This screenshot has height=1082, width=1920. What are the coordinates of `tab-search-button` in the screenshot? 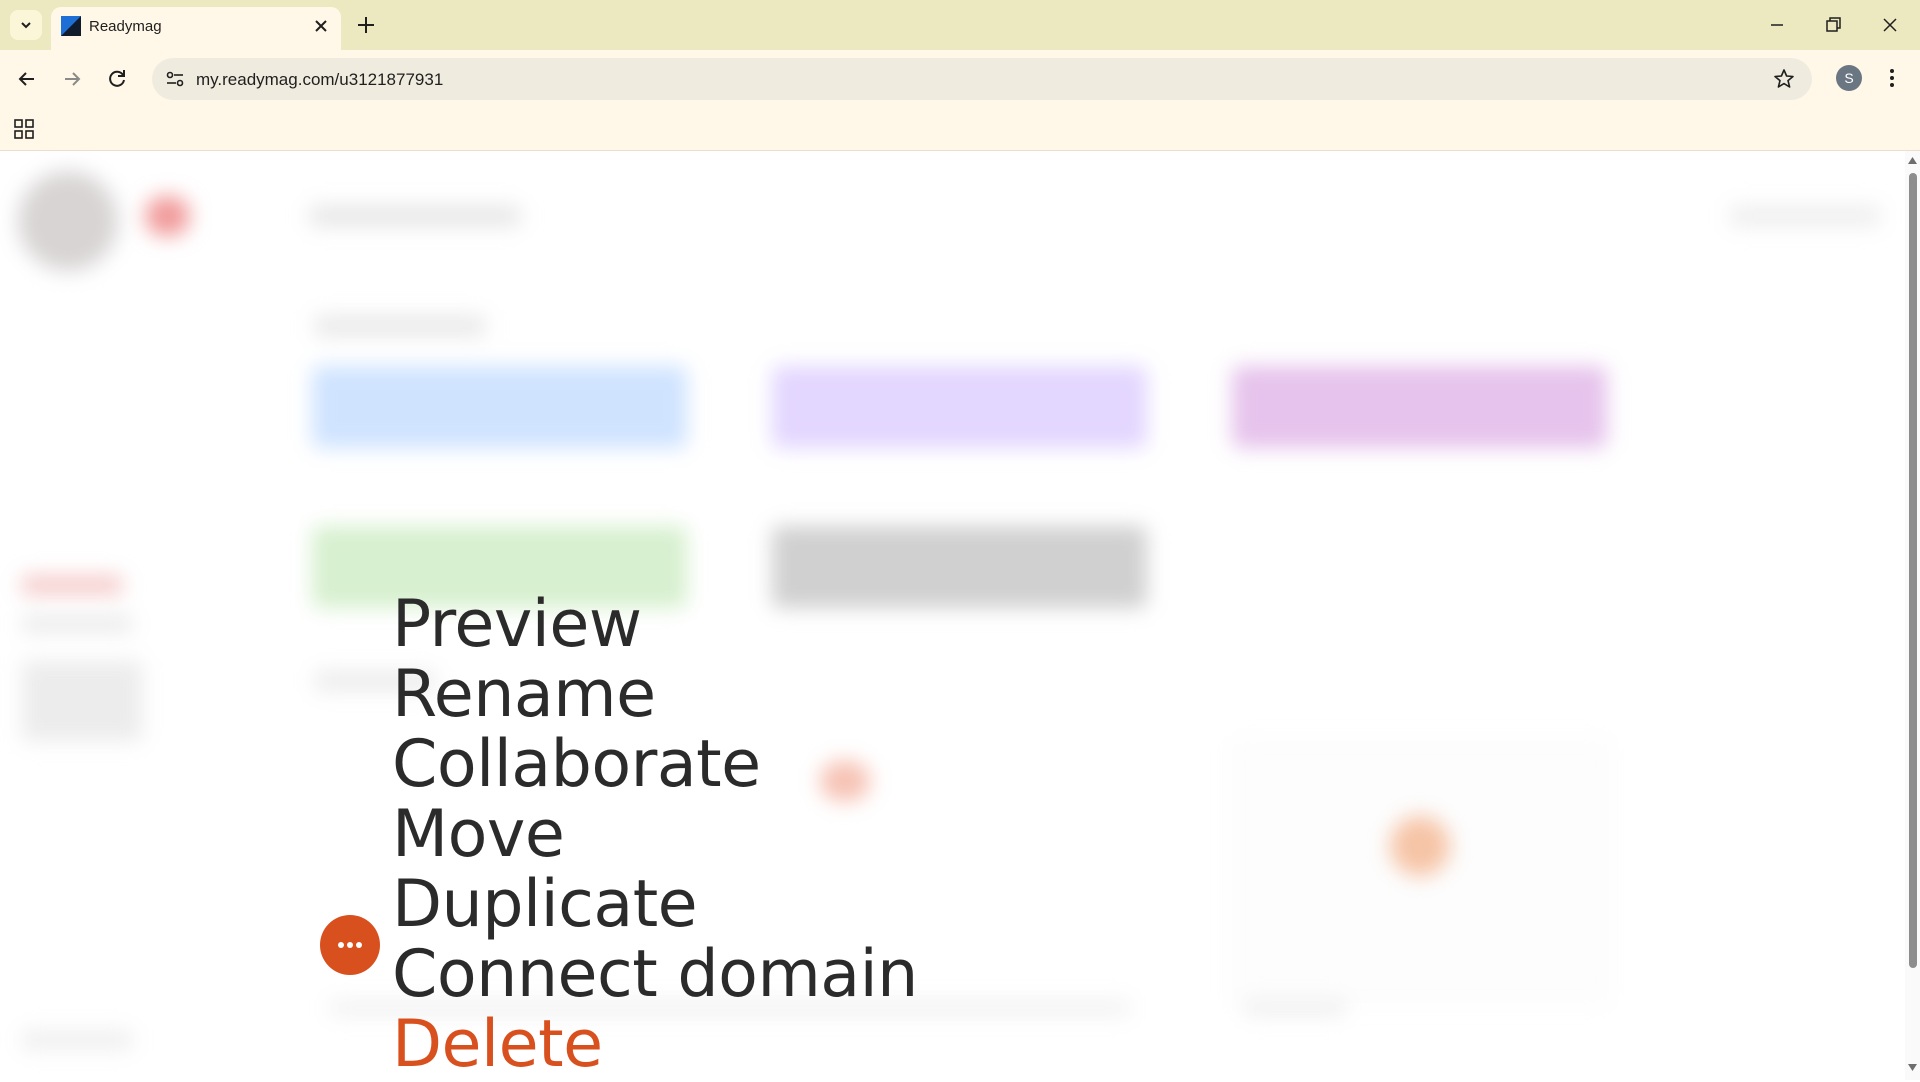 It's located at (26, 25).